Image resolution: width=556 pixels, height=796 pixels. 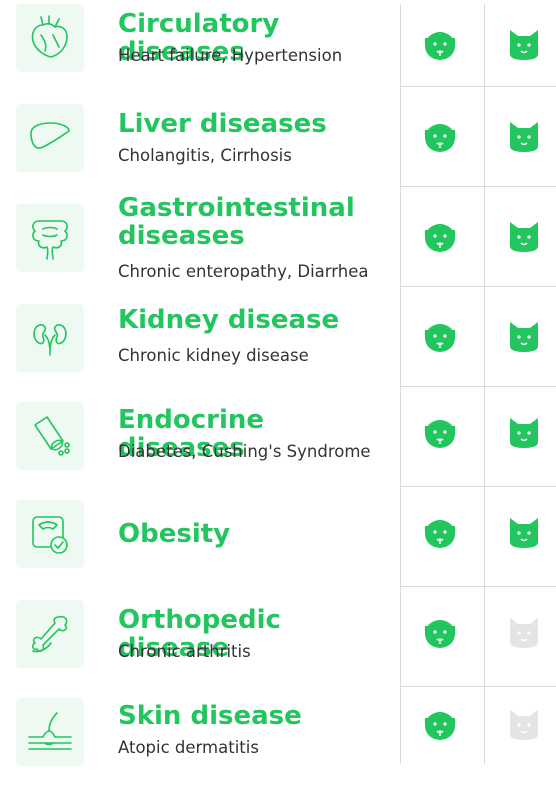 What do you see at coordinates (278, 746) in the screenshot?
I see `disease-row-skin: Skin disease Atopic dermatitis` at bounding box center [278, 746].